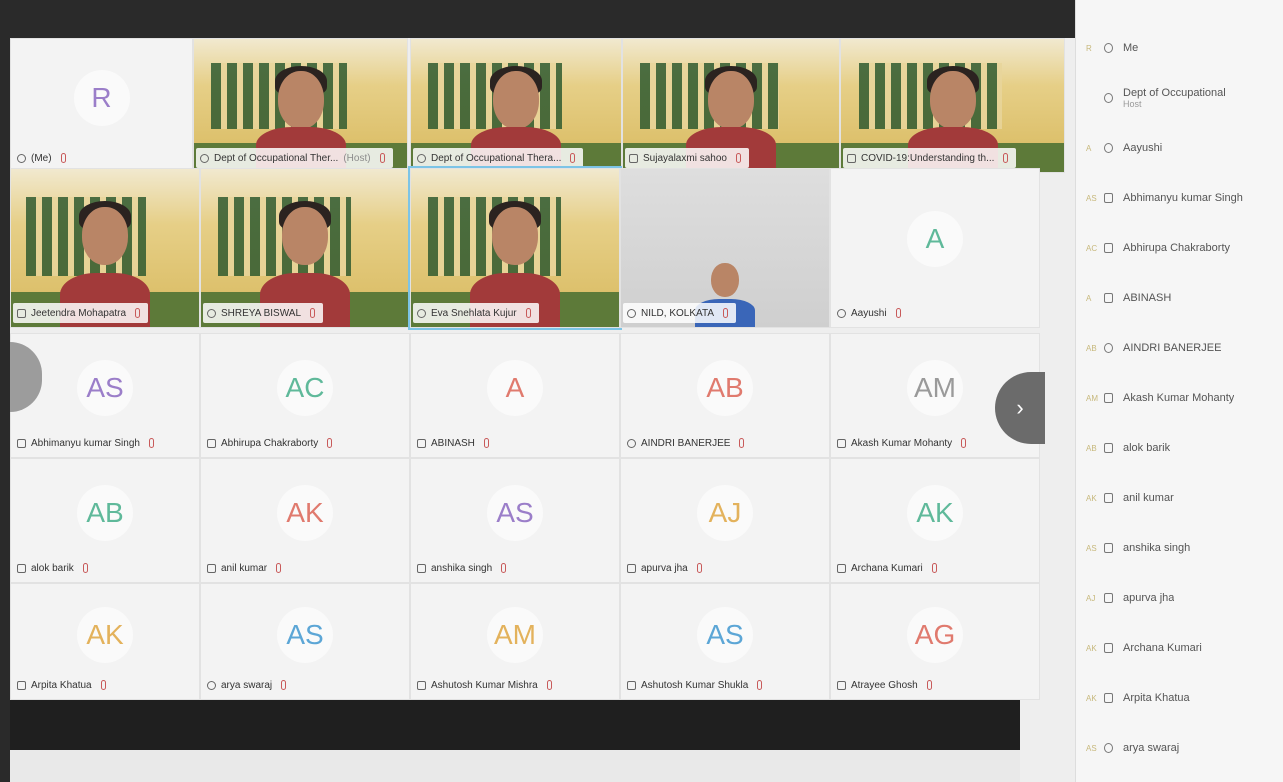 Image resolution: width=1283 pixels, height=782 pixels. I want to click on participant-tile: AJ apurva jha, so click(725, 520).